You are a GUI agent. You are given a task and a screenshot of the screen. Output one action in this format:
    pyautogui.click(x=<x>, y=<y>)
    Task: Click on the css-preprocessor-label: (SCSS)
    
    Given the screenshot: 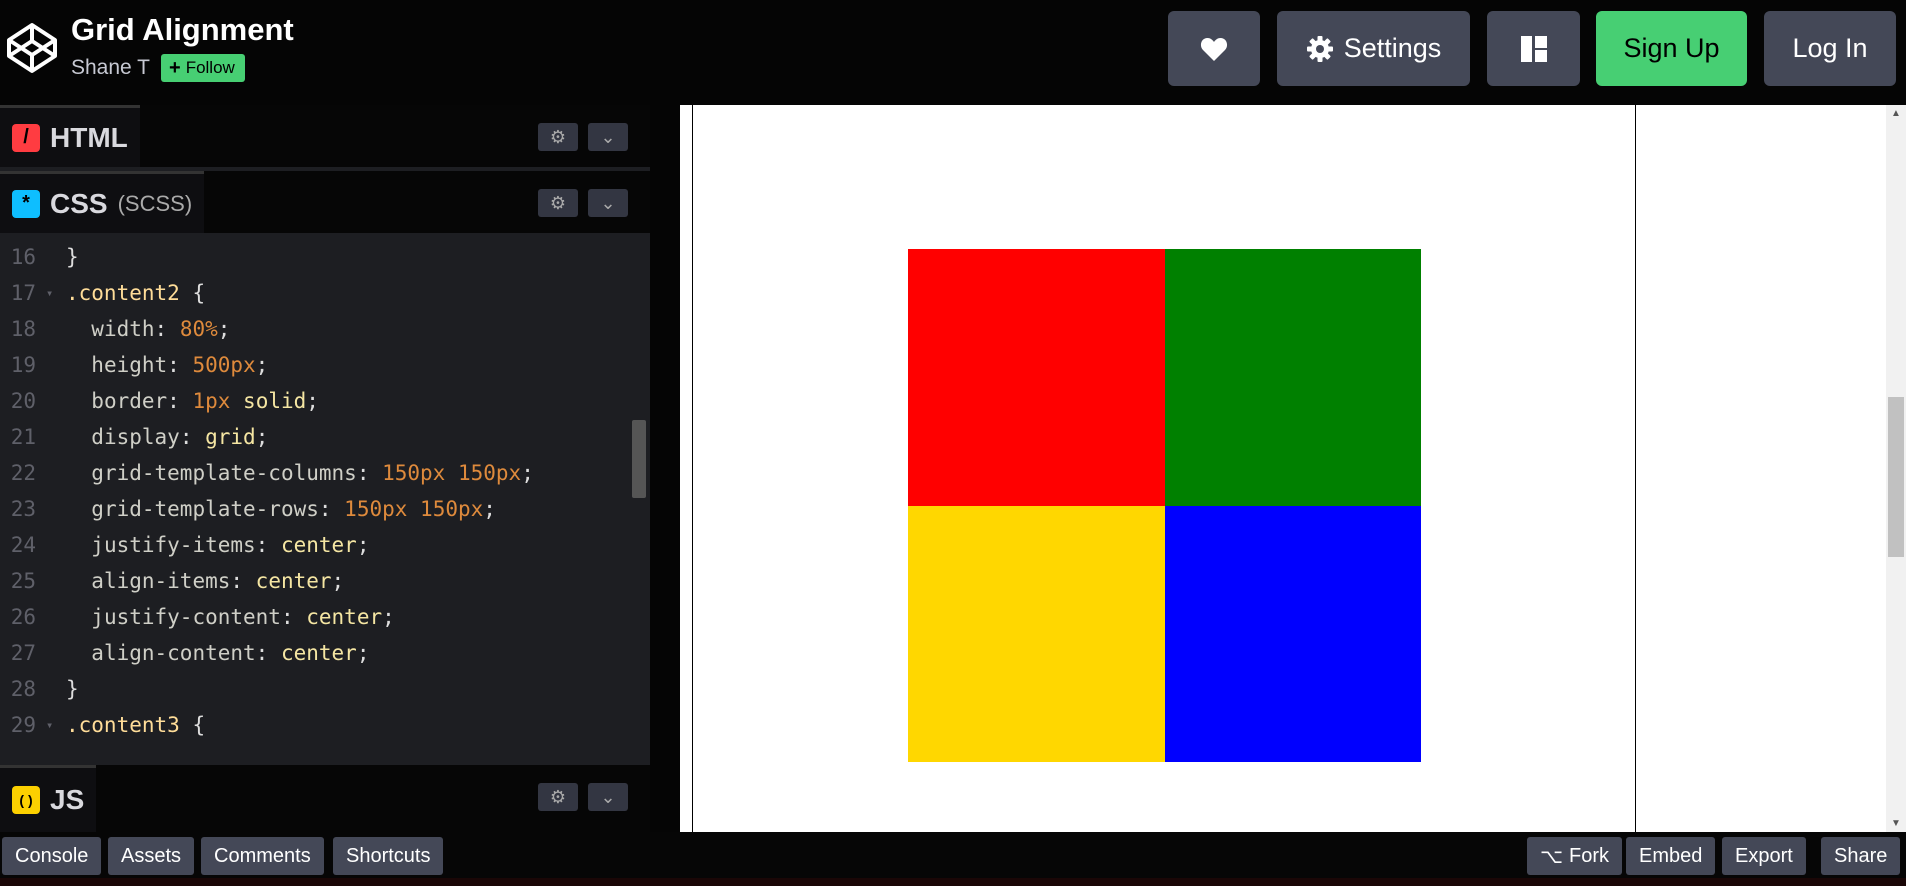 What is the action you would take?
    pyautogui.click(x=155, y=203)
    